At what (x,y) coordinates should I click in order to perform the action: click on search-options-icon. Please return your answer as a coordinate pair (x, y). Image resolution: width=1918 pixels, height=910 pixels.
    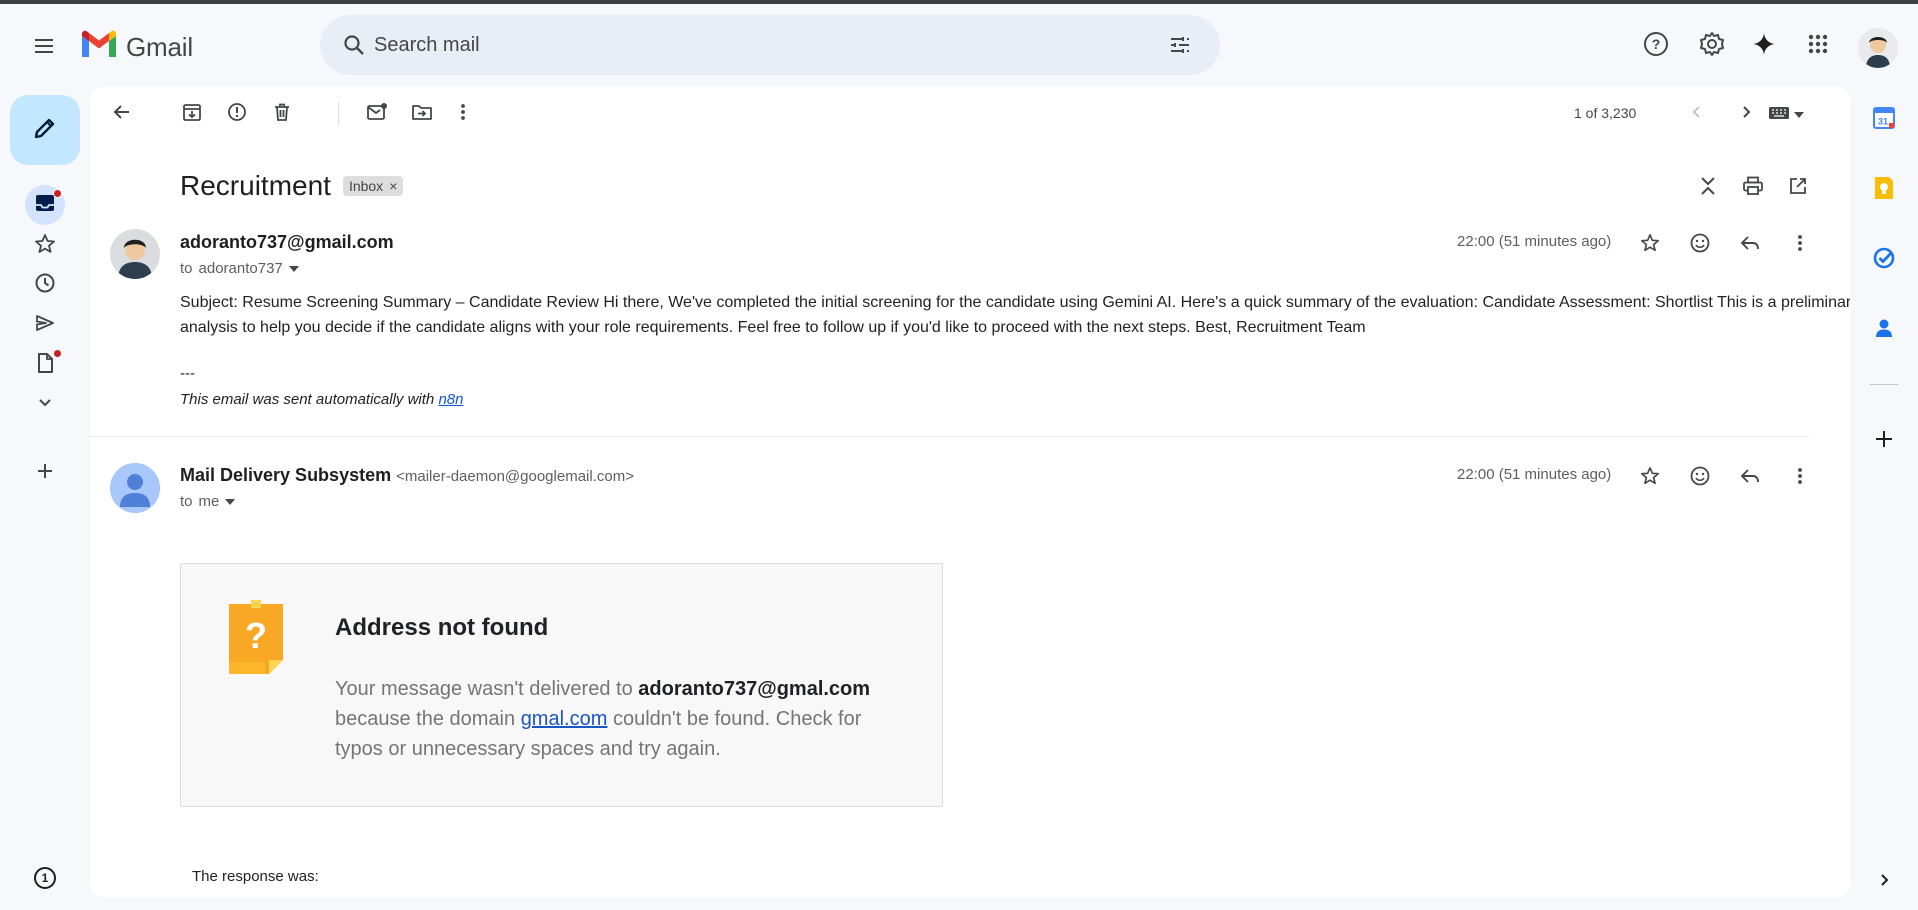
    Looking at the image, I should click on (1180, 45).